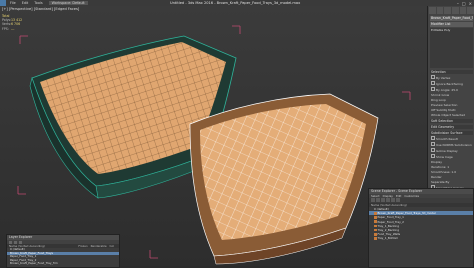 The height and width of the screenshot is (268, 474). I want to click on by-angle-checkbox: By Angle: 45.0, so click(451, 89).